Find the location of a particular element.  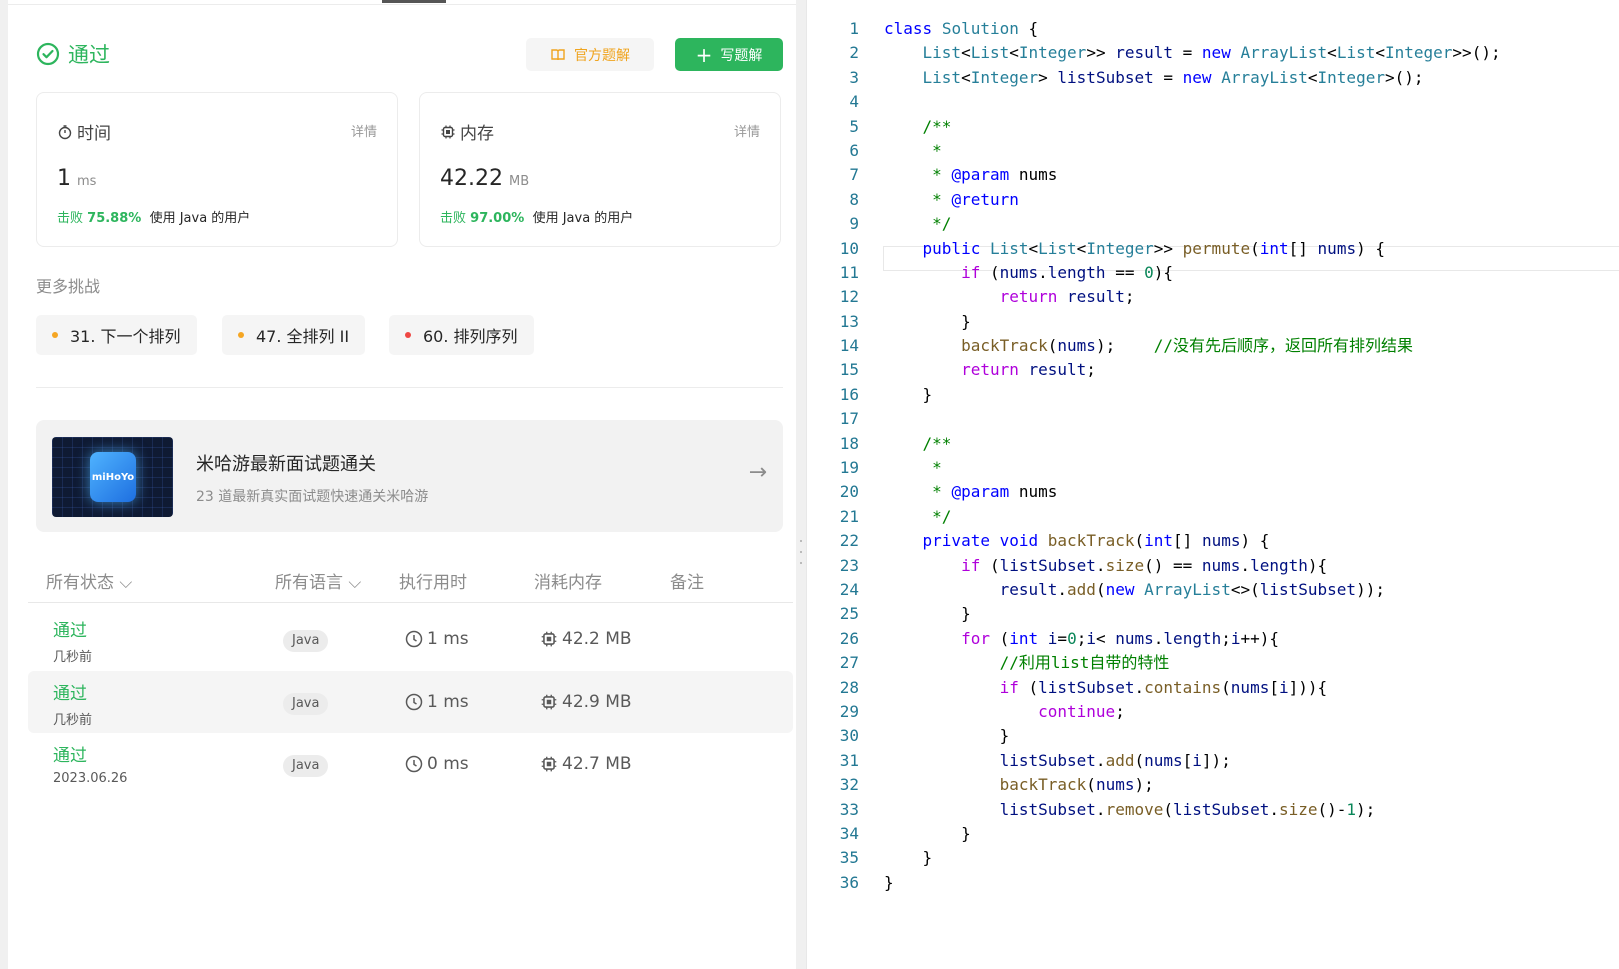

official-solution-button: 官方题解 is located at coordinates (590, 54).